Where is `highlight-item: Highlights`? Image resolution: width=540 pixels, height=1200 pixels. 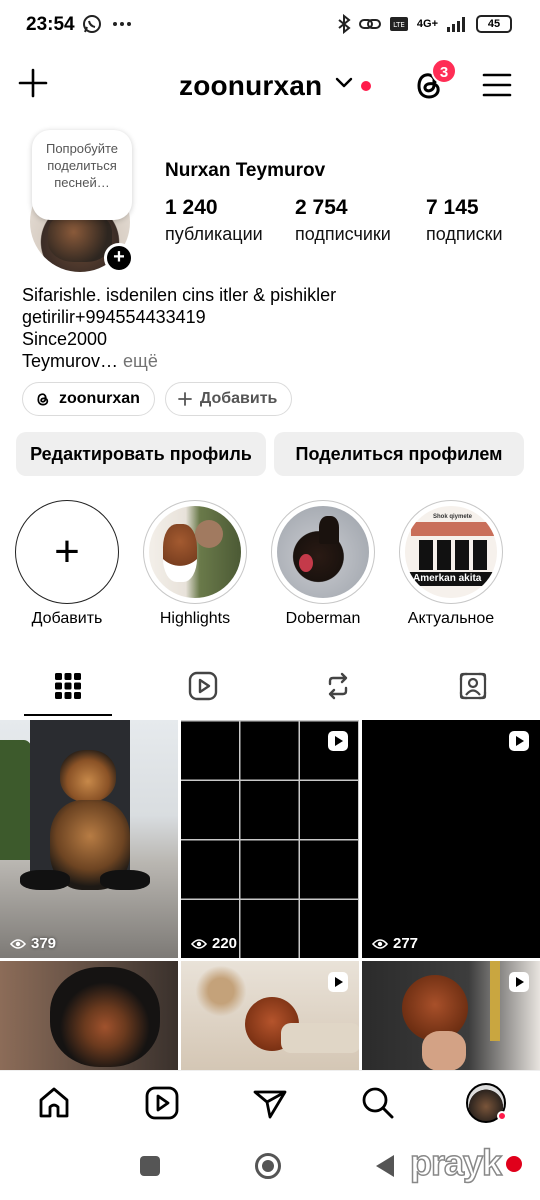
highlight-item: Highlights is located at coordinates (195, 564).